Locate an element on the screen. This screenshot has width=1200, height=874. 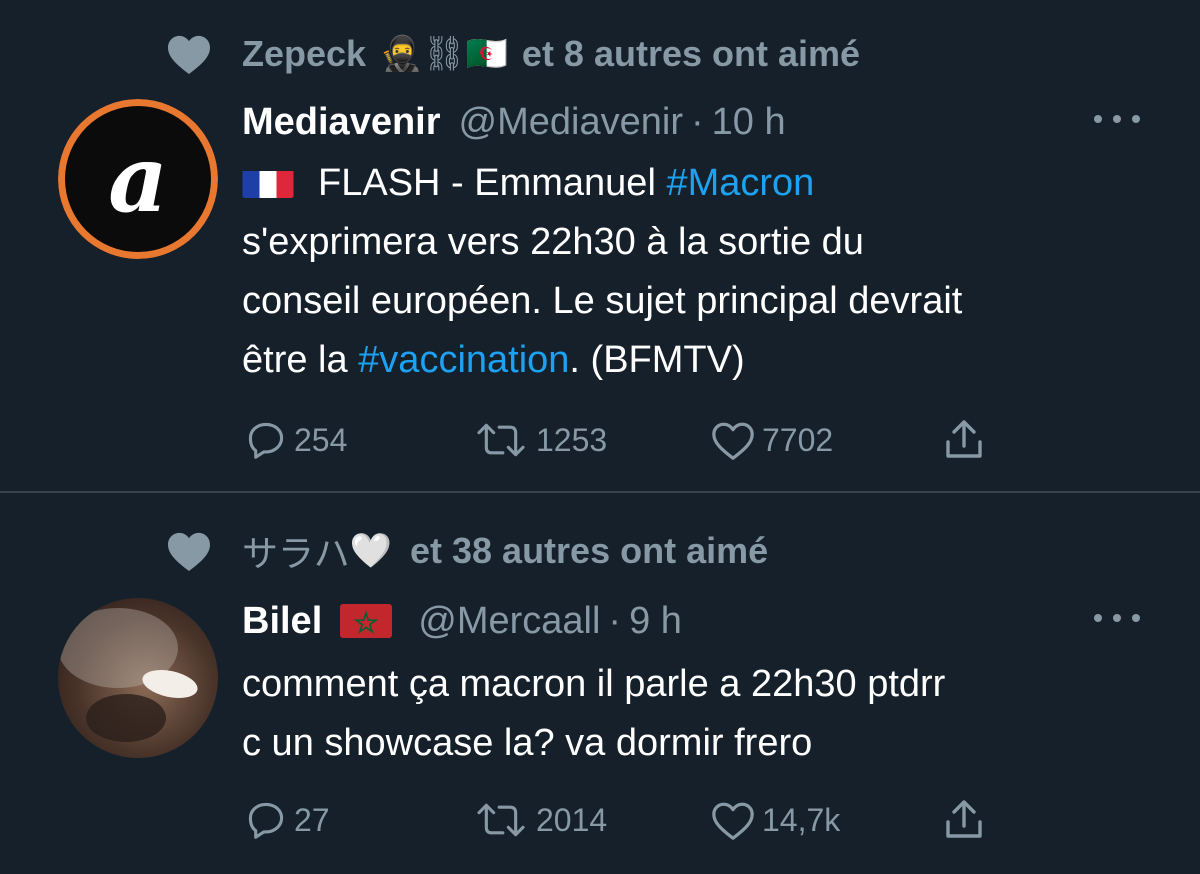
flag-france-icon is located at coordinates (268, 181).